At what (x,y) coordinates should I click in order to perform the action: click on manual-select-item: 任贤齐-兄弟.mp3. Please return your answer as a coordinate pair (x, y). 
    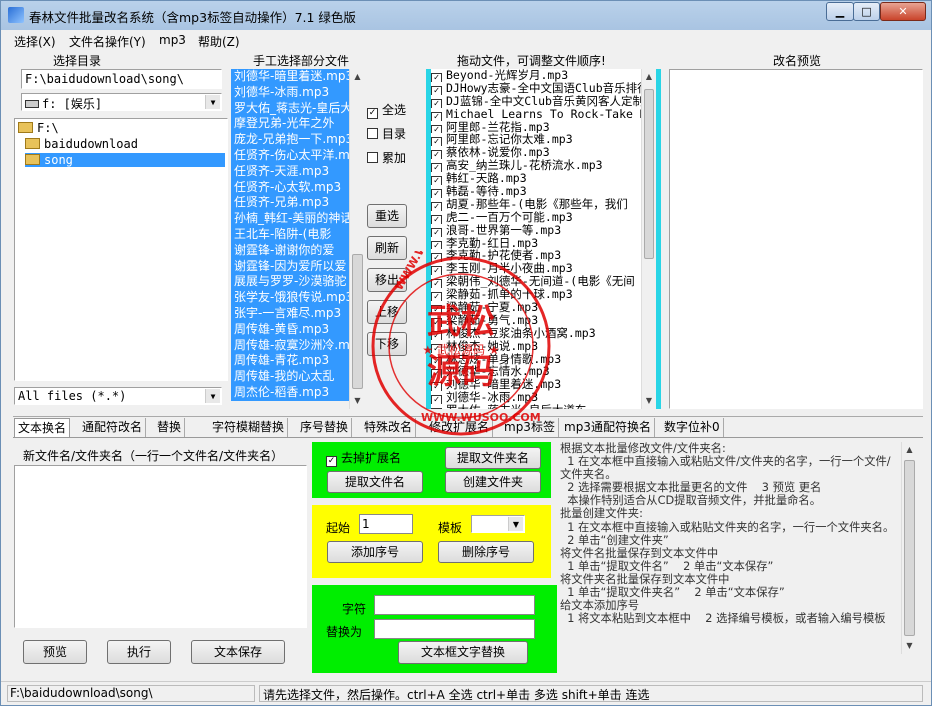
    Looking at the image, I should click on (297, 203).